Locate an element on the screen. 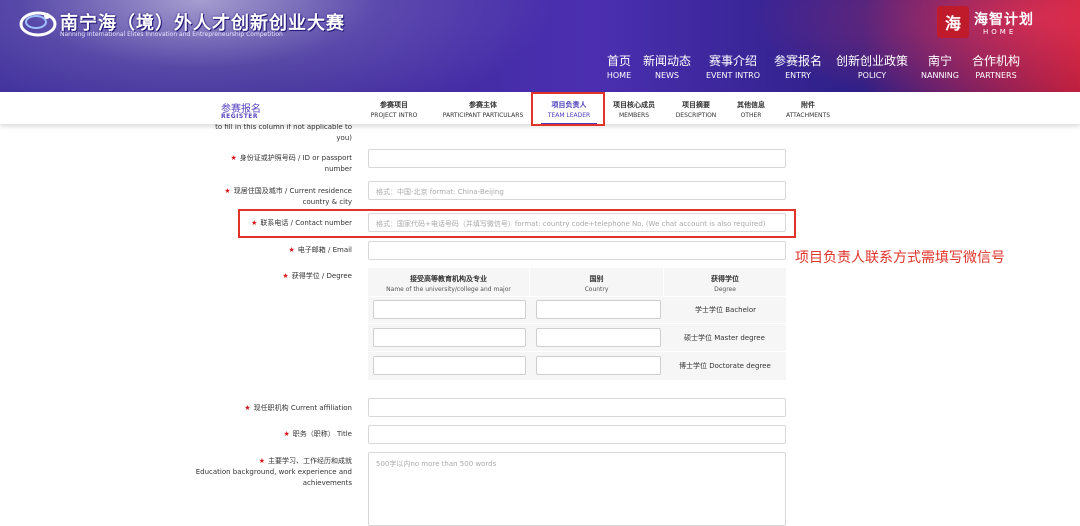  master-degree-label: 硕士学位 Master degree is located at coordinates (724, 338).